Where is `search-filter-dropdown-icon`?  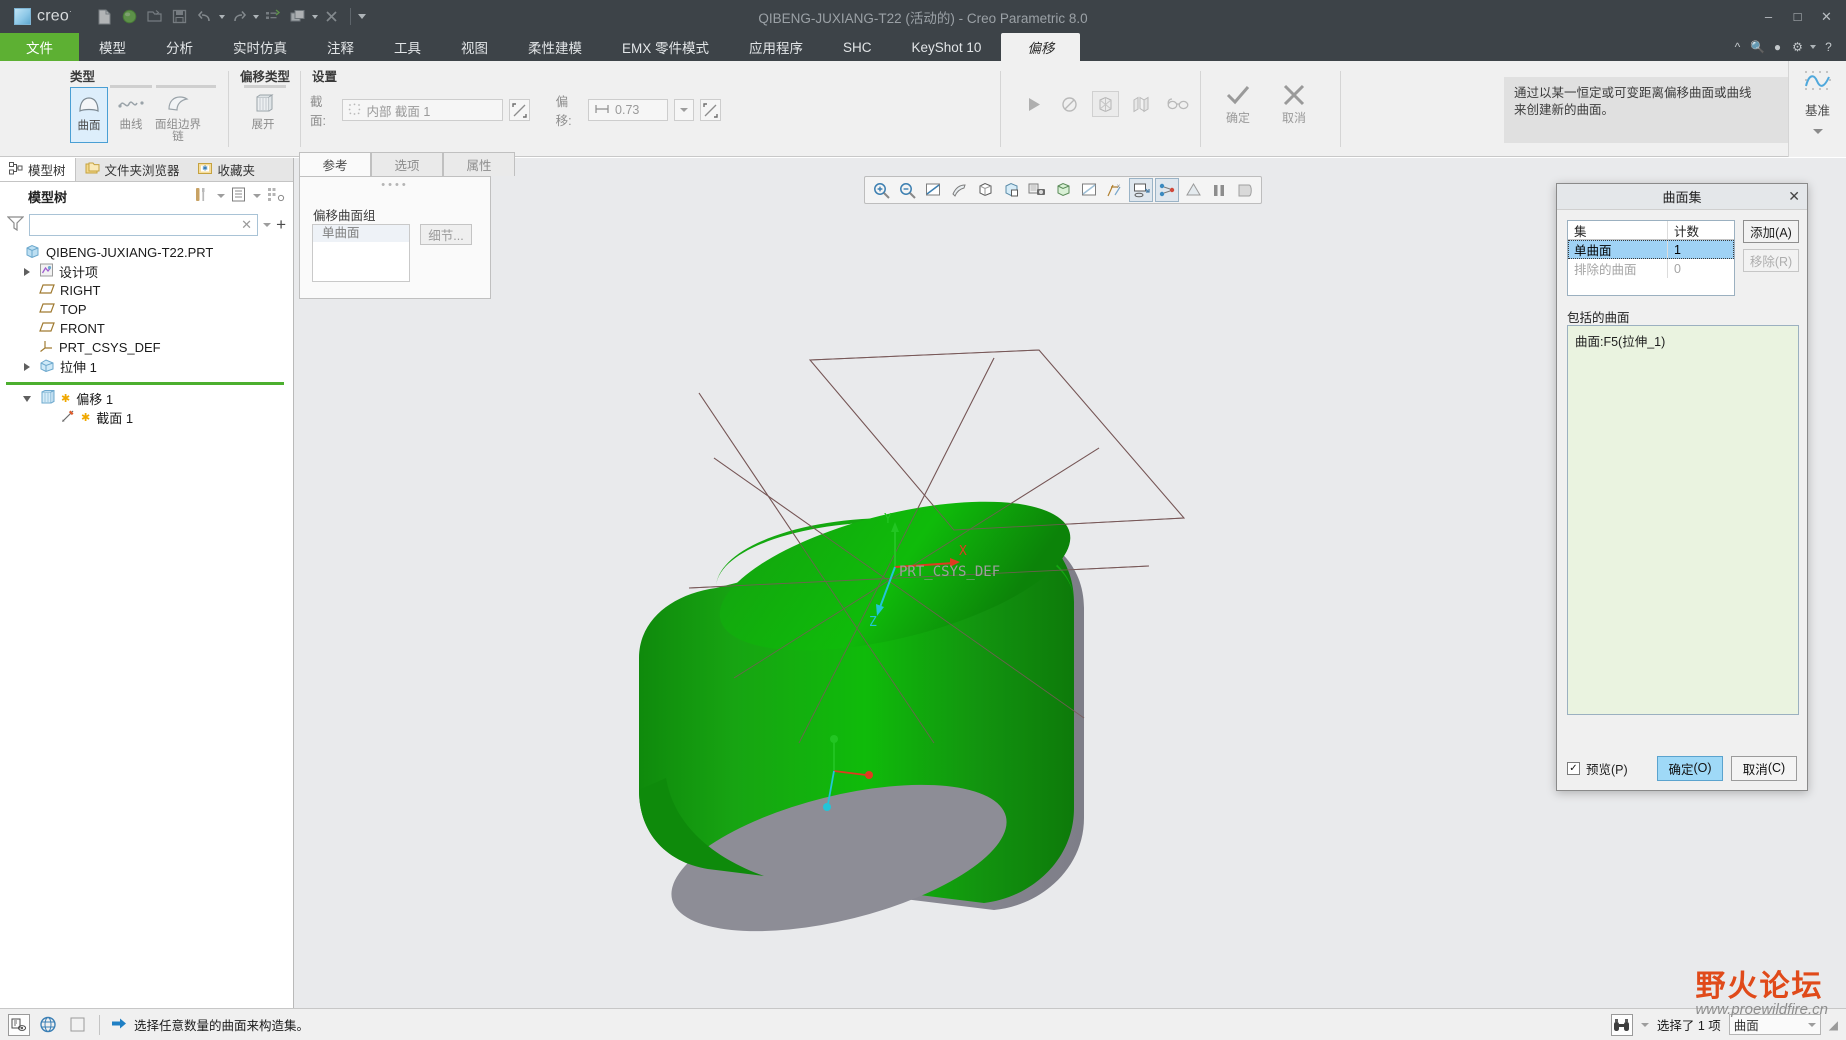 search-filter-dropdown-icon is located at coordinates (1644, 1024).